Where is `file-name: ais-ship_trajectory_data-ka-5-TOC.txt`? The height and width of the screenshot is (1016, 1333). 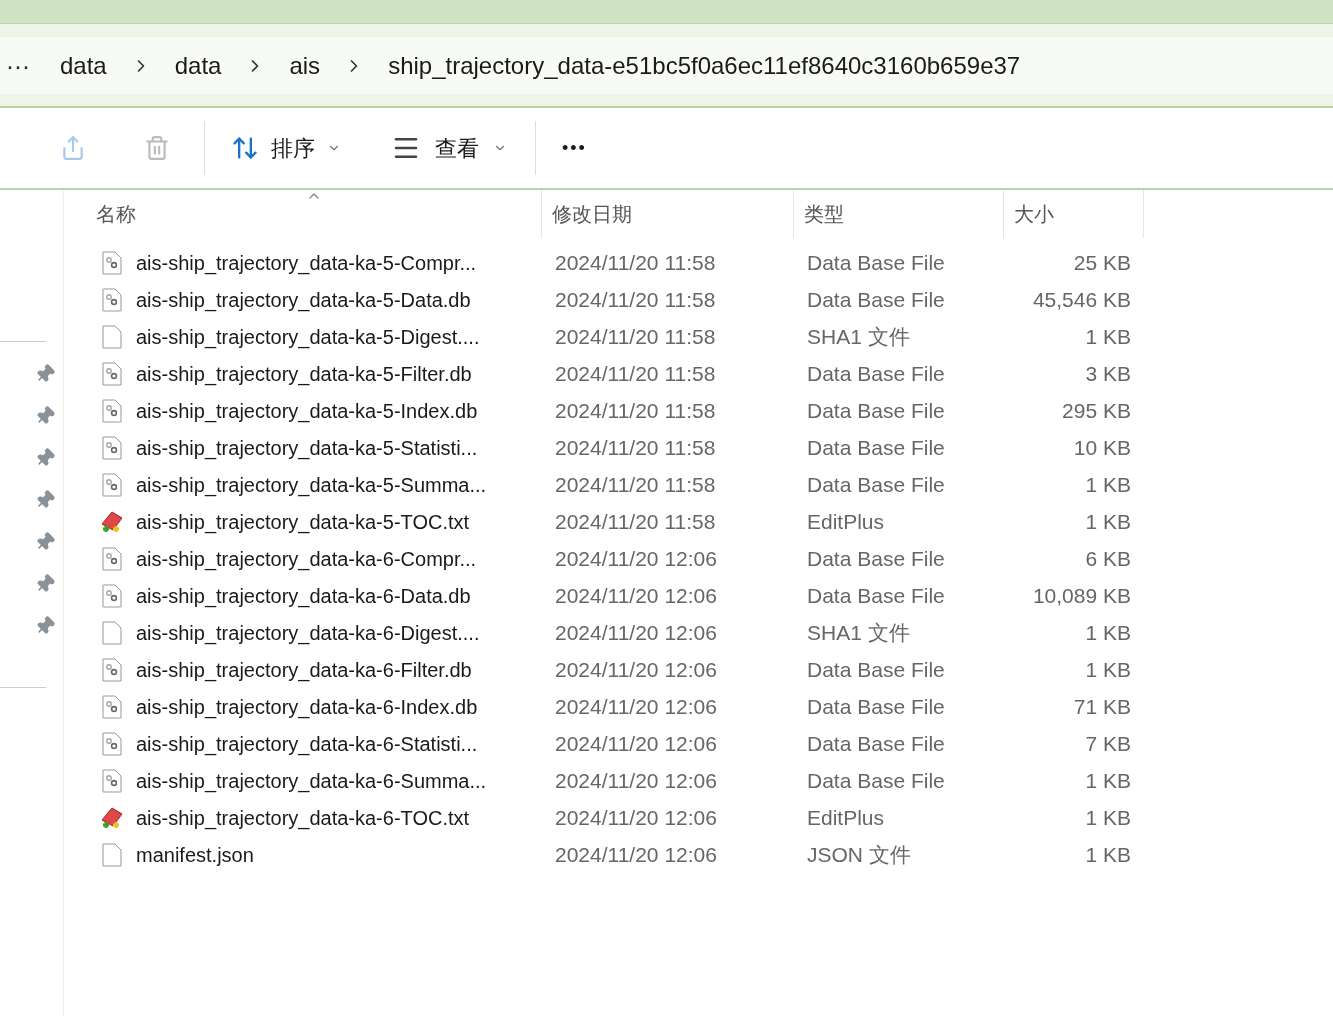 file-name: ais-ship_trajectory_data-ka-5-TOC.txt is located at coordinates (303, 521).